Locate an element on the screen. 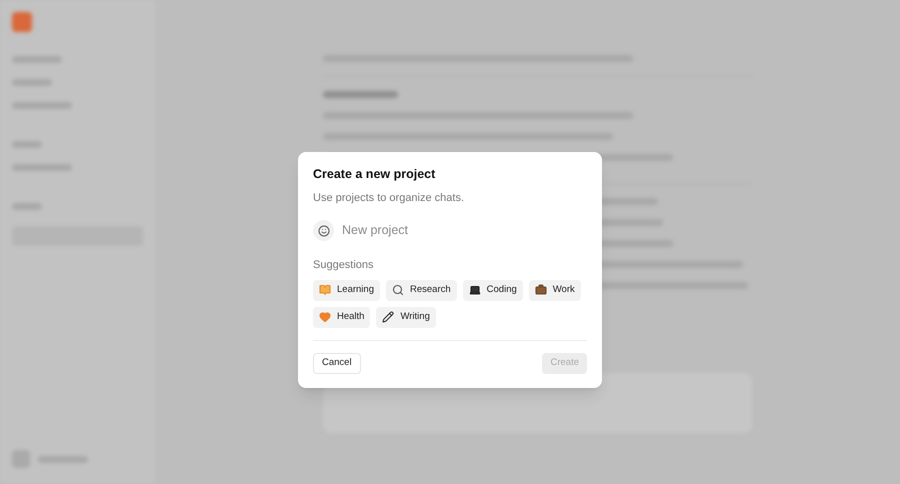 The image size is (900, 484). suggestions-label: Suggestions is located at coordinates (343, 266).